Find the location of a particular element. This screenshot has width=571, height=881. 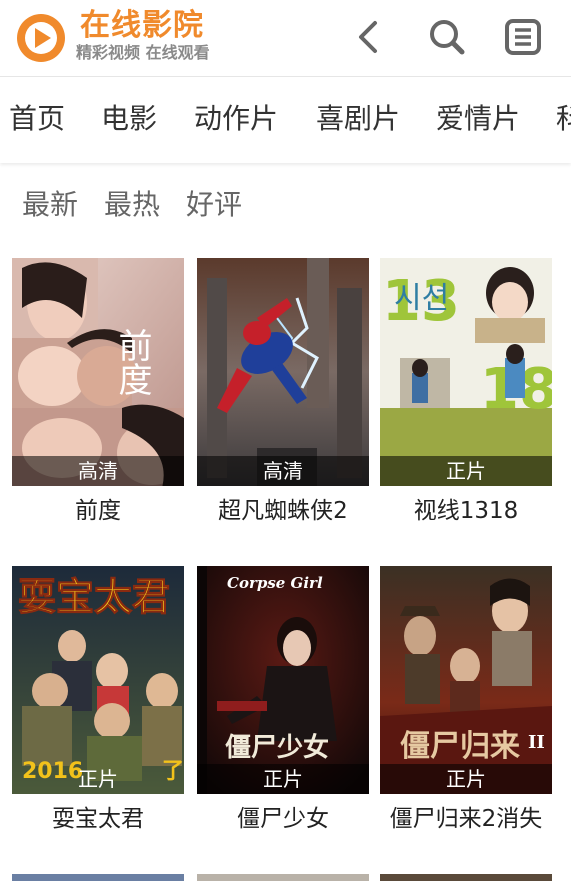

sort-latest: 最新 is located at coordinates (50, 205).